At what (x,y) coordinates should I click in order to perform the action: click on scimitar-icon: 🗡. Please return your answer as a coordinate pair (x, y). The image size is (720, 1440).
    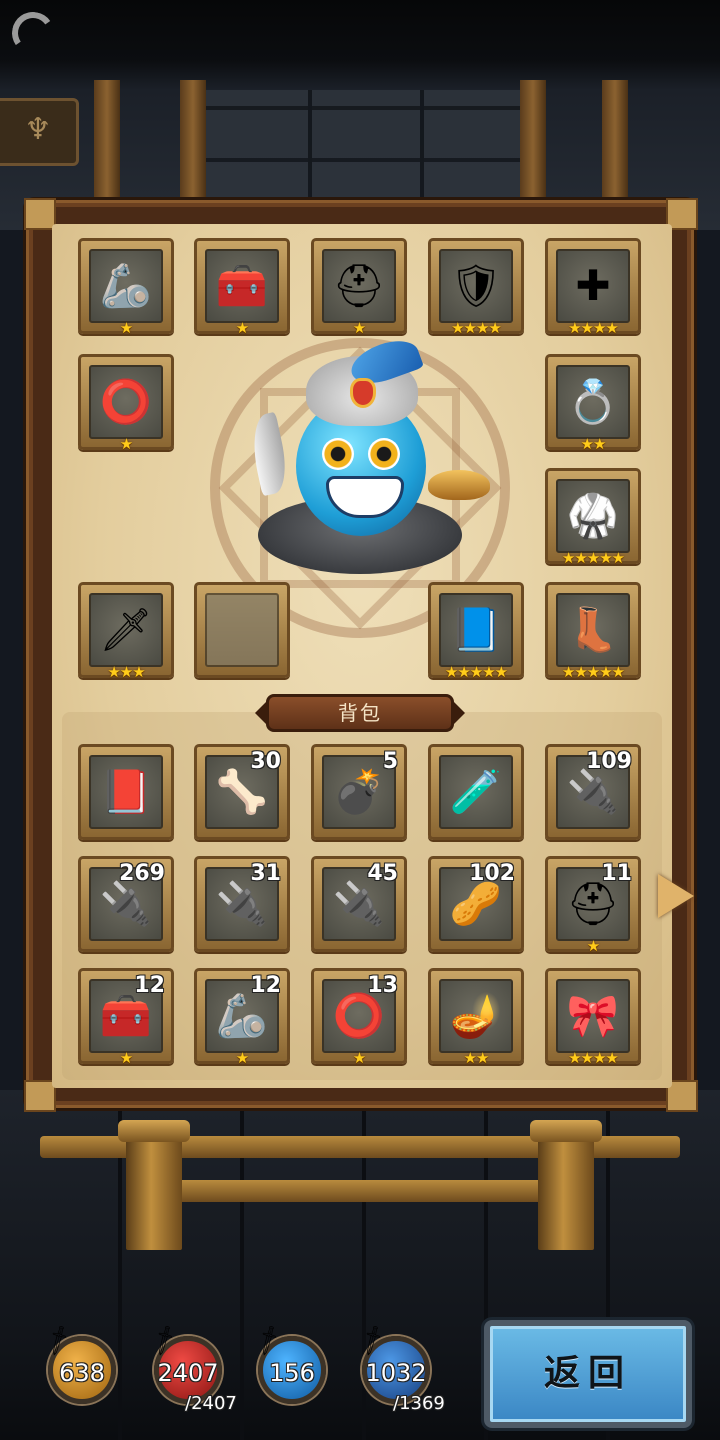
    Looking at the image, I should click on (126, 630).